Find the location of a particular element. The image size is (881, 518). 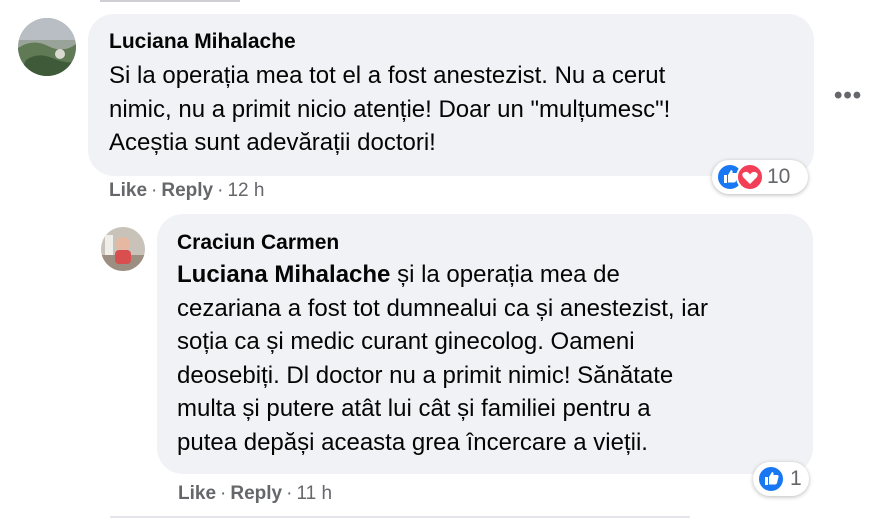

top-divider is located at coordinates (170, 1).